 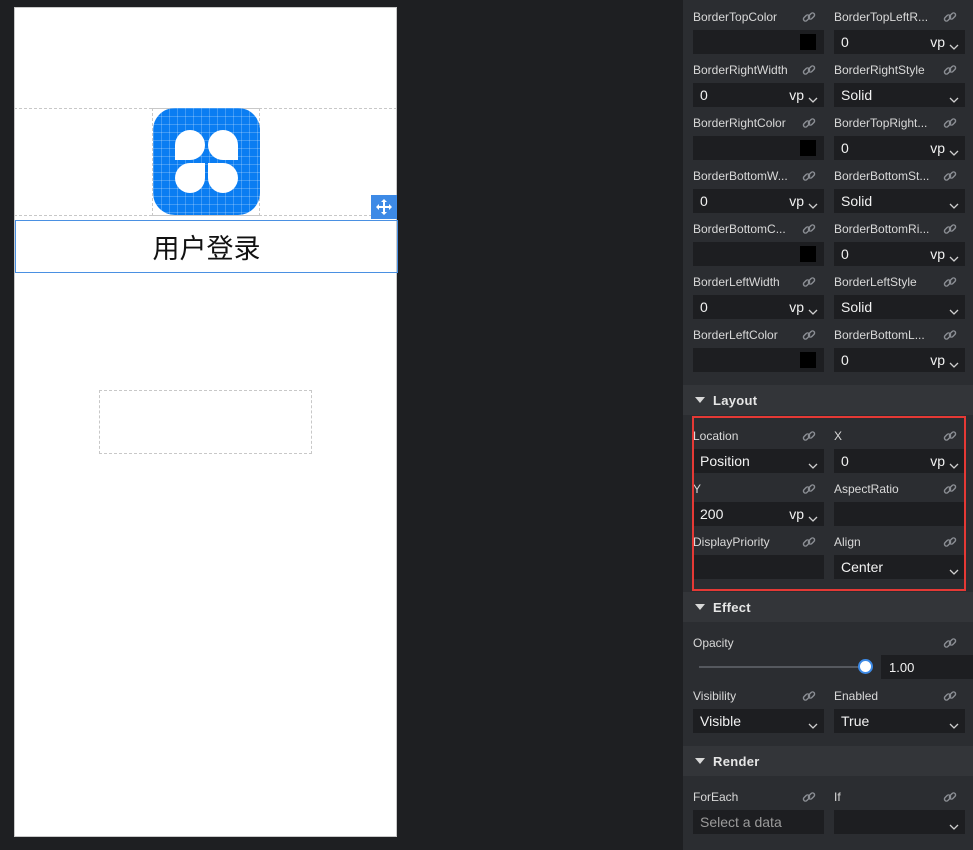 What do you see at coordinates (899, 721) in the screenshot?
I see `select-enabled: True` at bounding box center [899, 721].